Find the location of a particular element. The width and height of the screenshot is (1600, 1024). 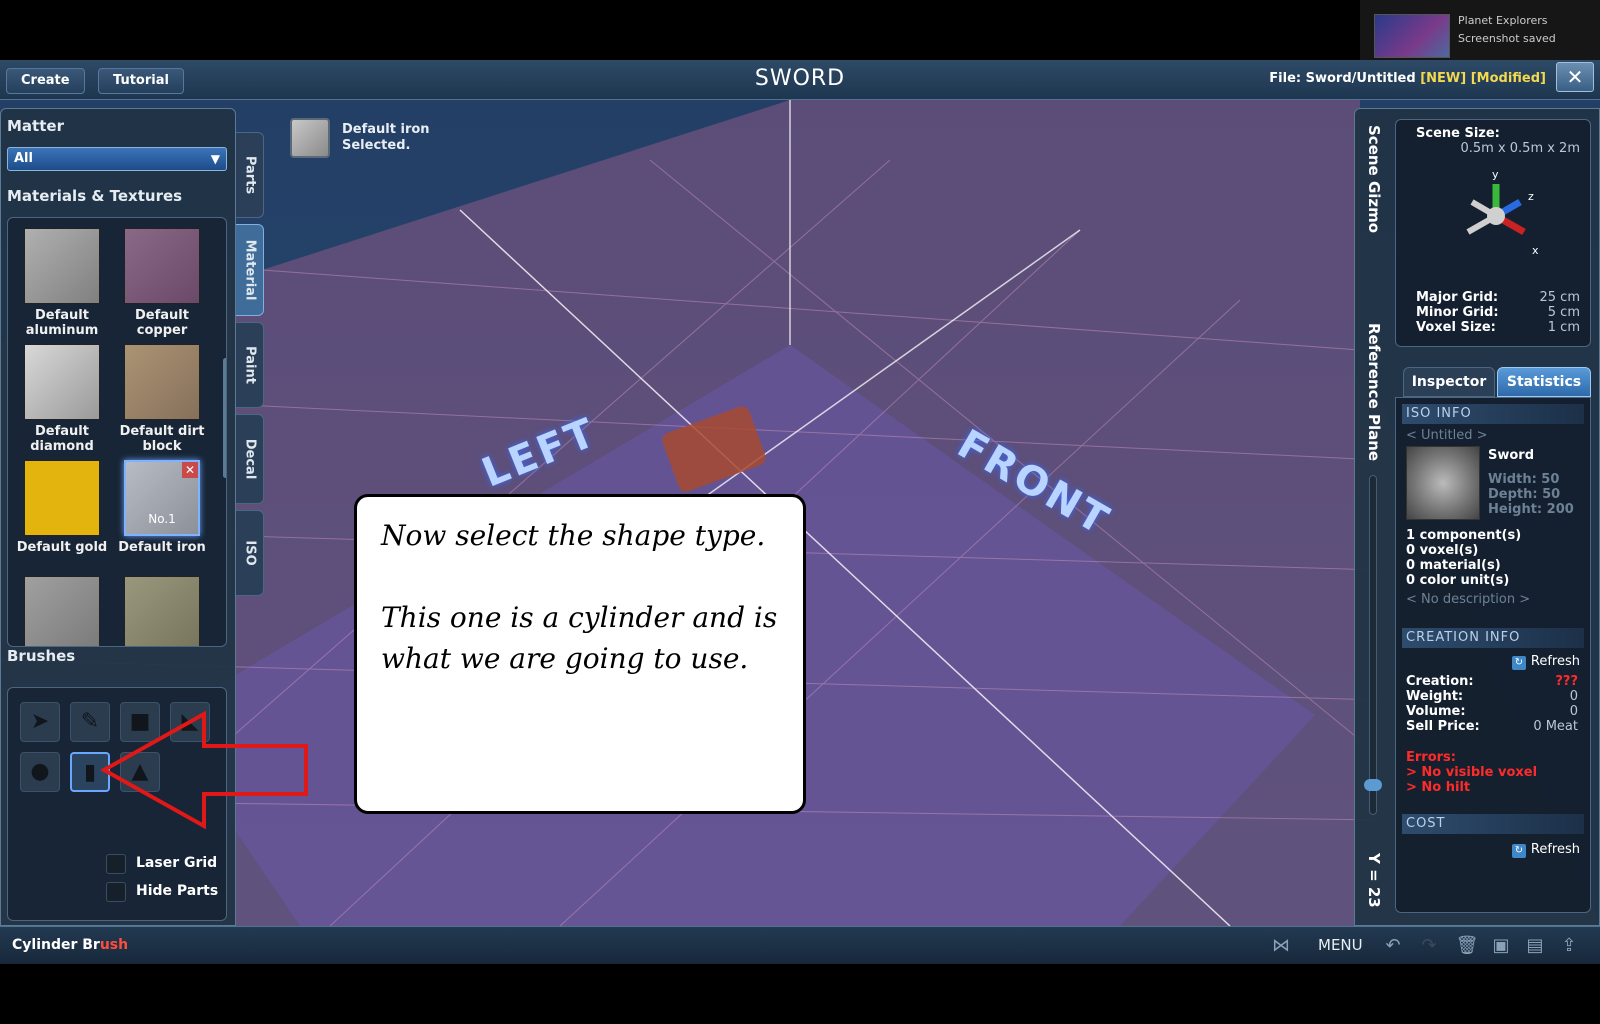

iso-name: Sword is located at coordinates (1511, 455).